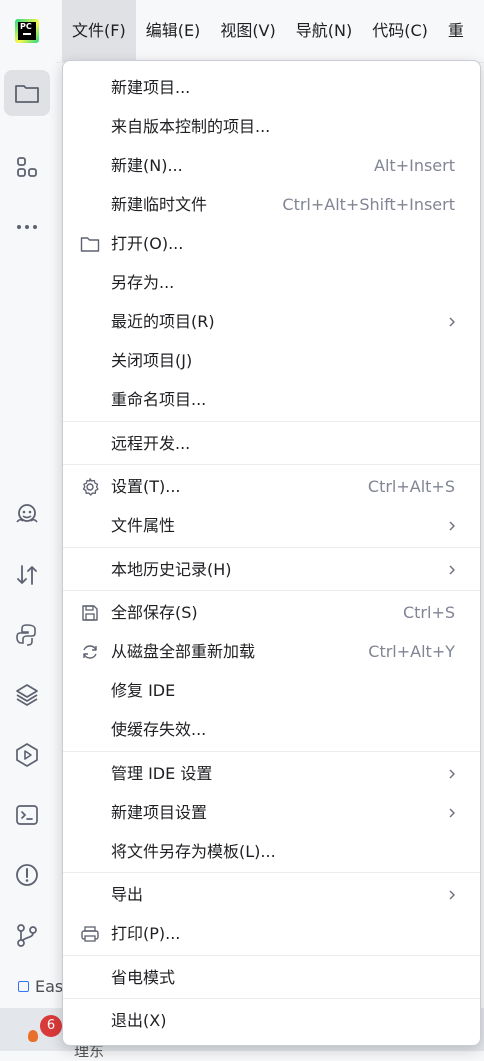 This screenshot has height=1061, width=484. Describe the element at coordinates (271, 487) in the screenshot. I see `menu-item-settings: 设置(T)... Ctrl+Alt+S` at that location.